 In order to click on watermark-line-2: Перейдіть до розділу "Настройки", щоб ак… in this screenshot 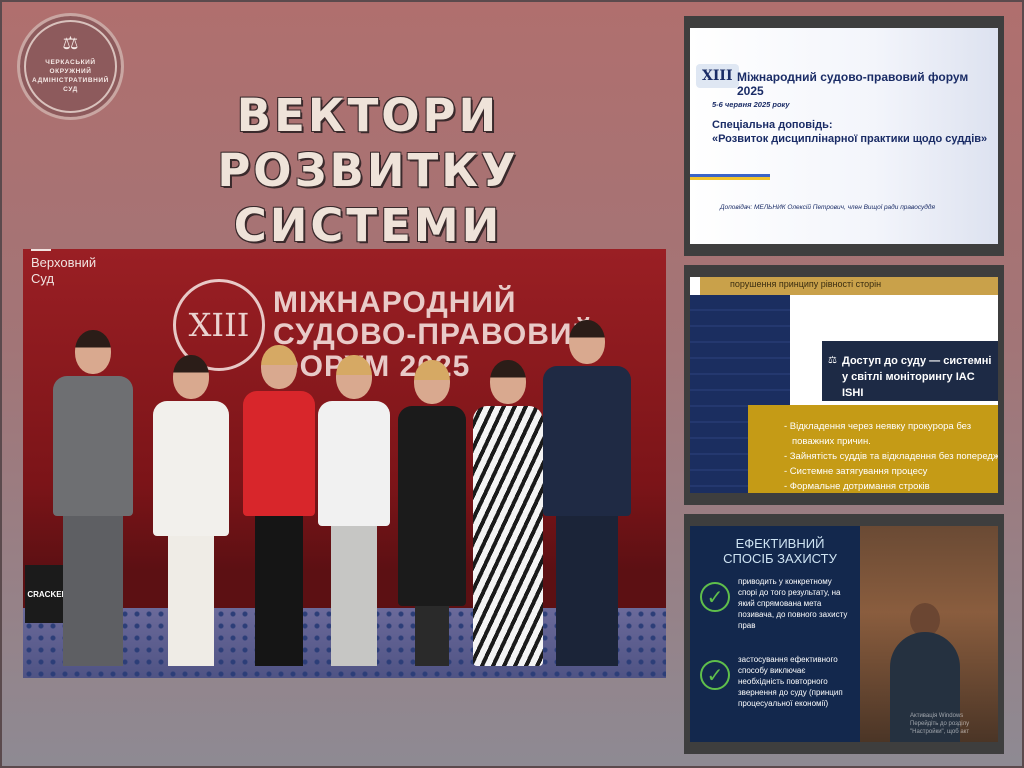, I will do `click(940, 728)`.